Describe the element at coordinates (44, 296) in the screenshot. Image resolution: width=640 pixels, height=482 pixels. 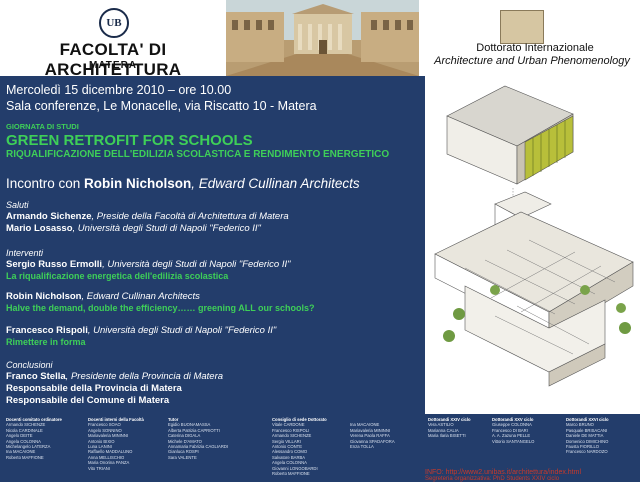
I see `speaker-name: Robin Nicholson` at that location.